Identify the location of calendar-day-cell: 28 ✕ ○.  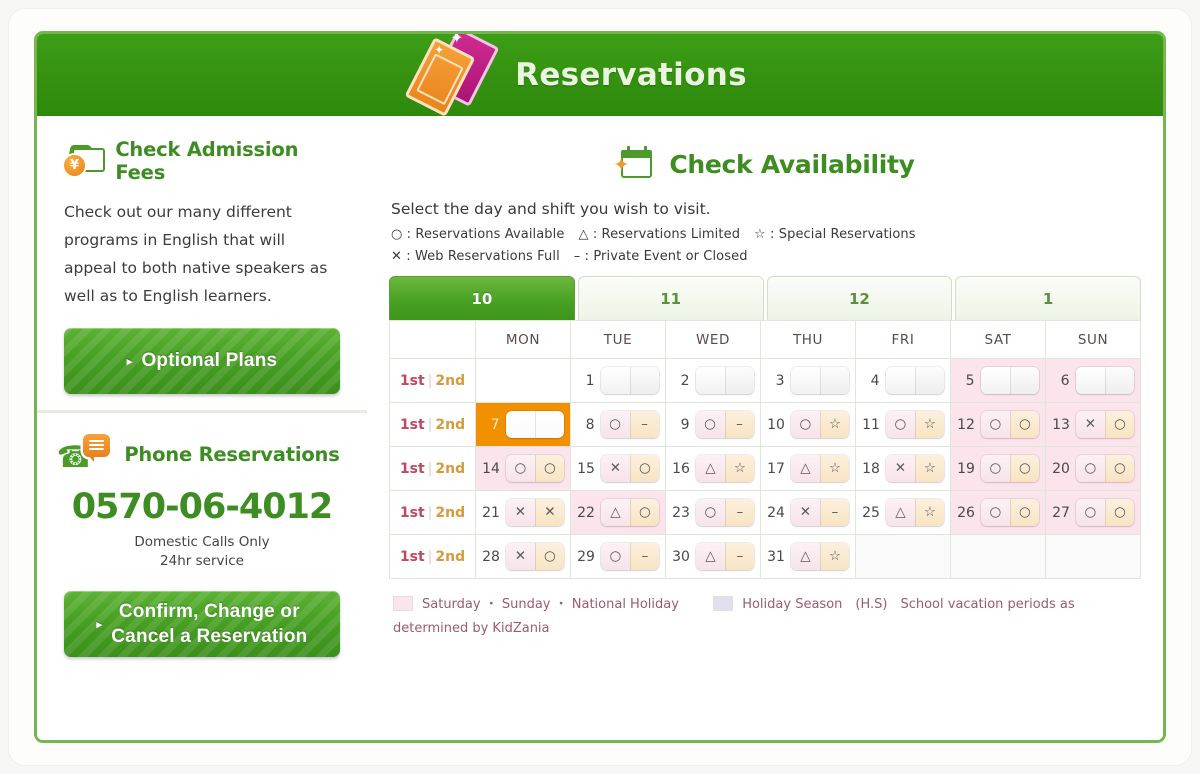
(523, 556).